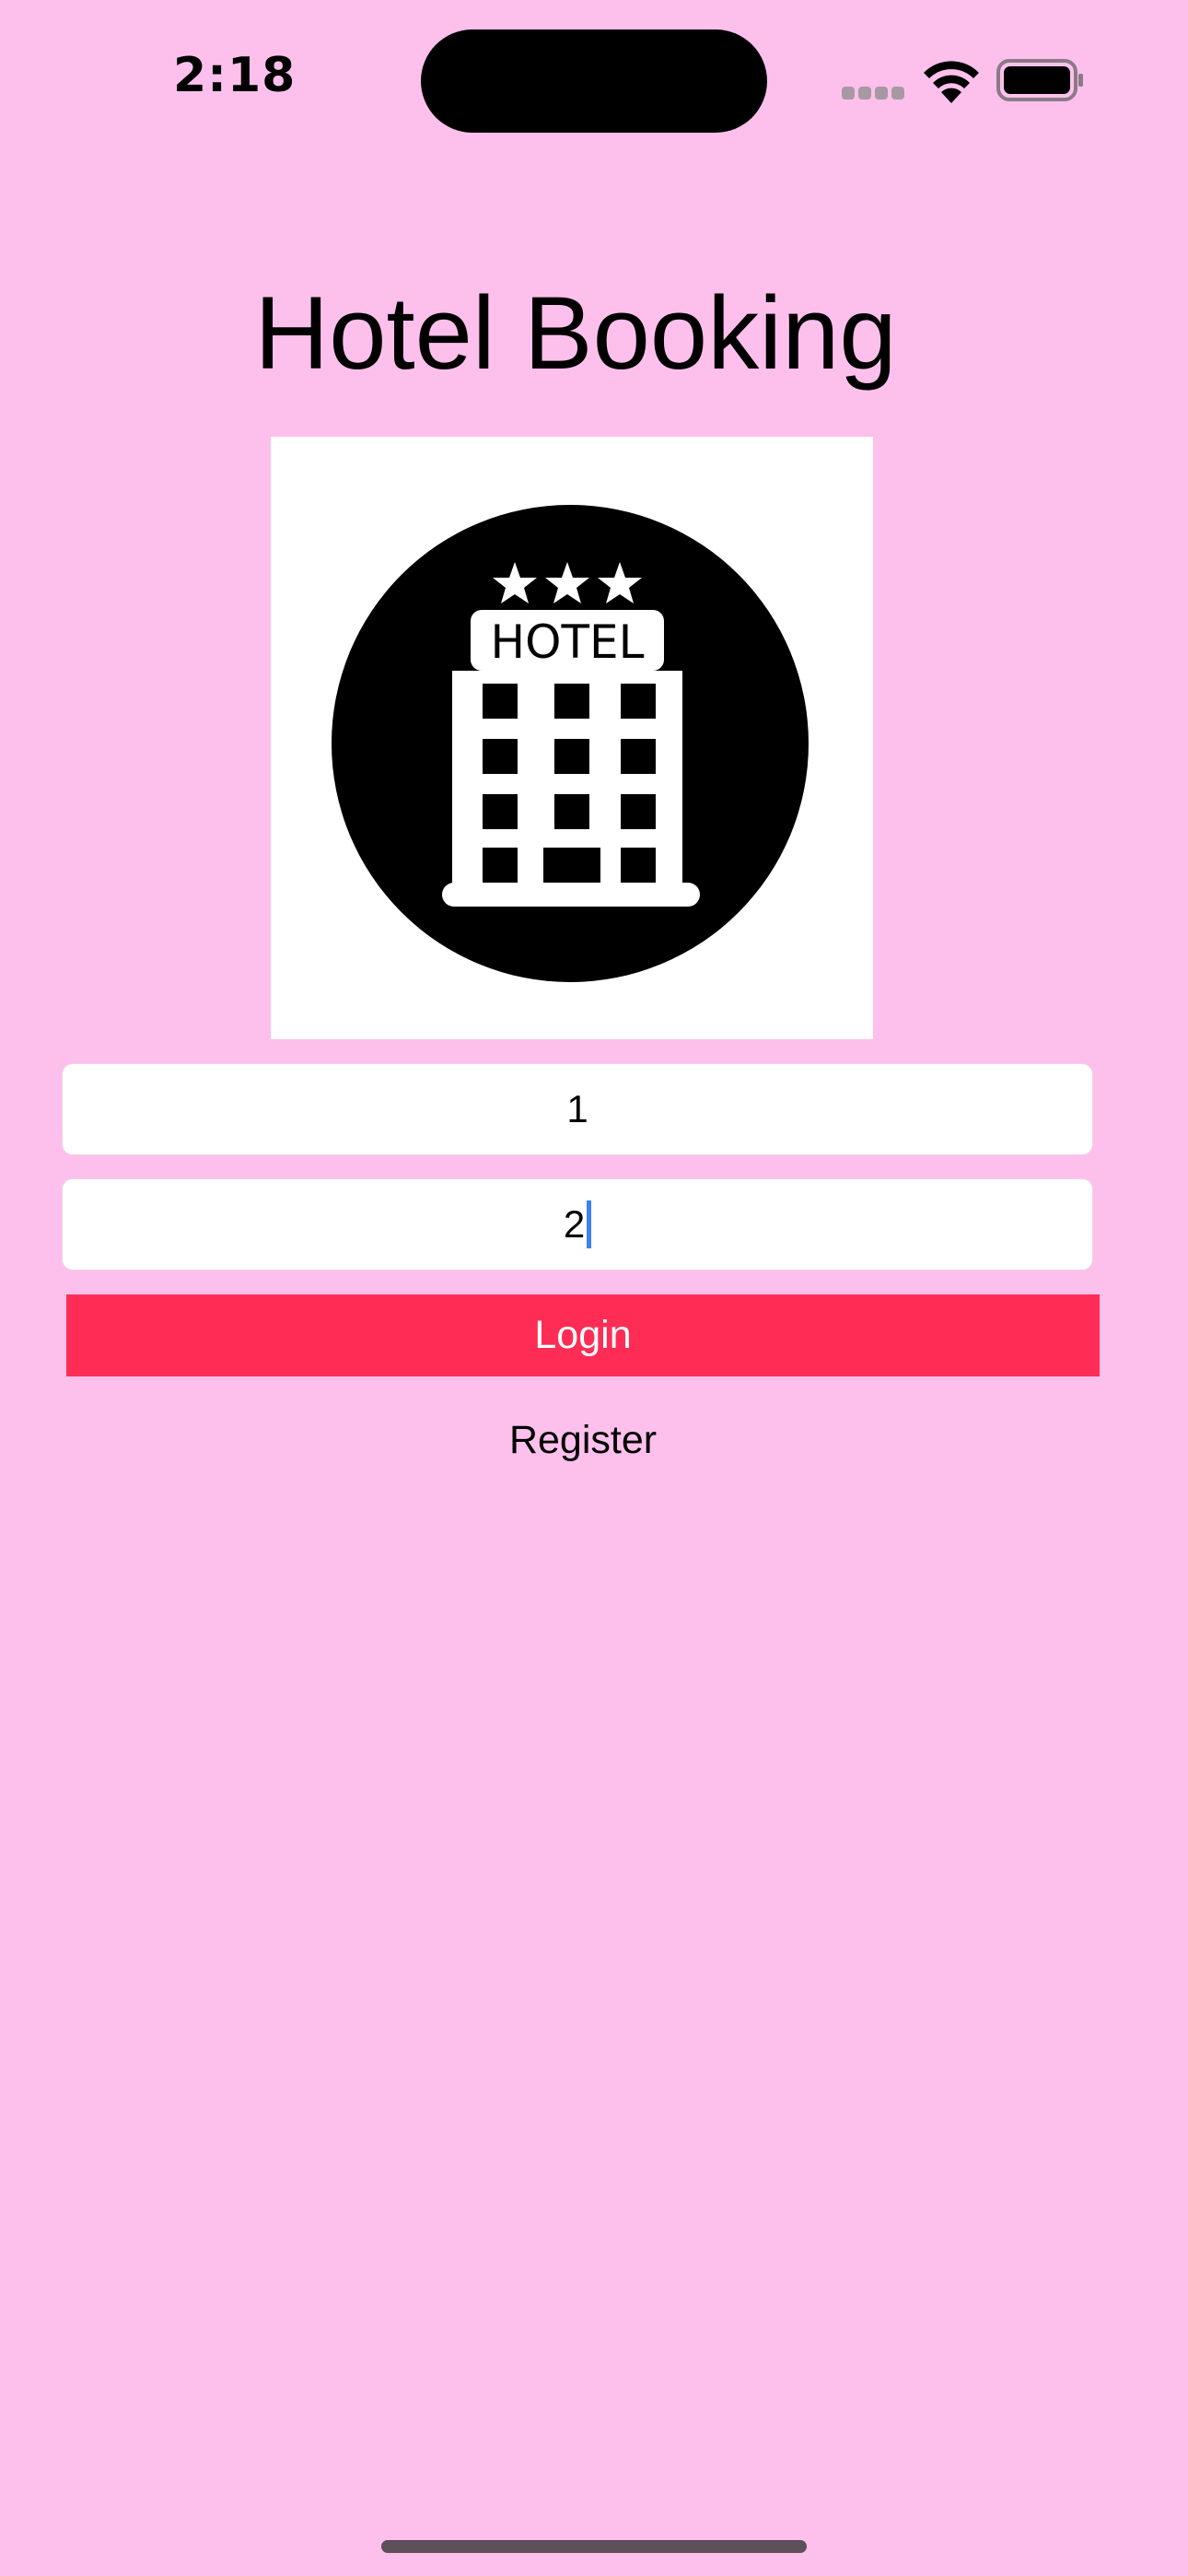 The image size is (1188, 2576). I want to click on username-field: 1, so click(577, 1109).